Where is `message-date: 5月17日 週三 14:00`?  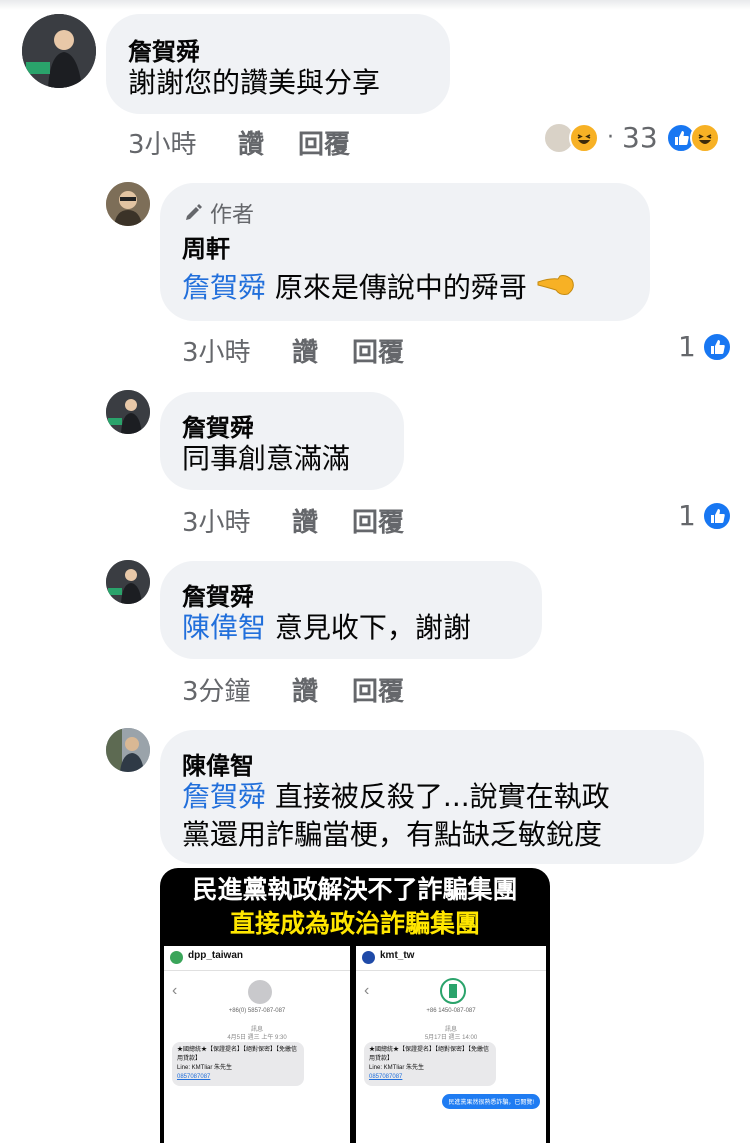 message-date: 5月17日 週三 14:00 is located at coordinates (451, 1038).